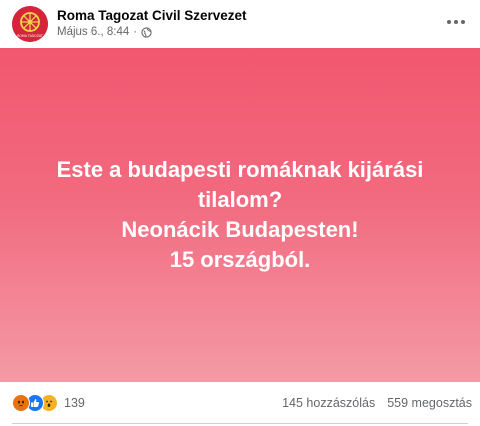  I want to click on avatar-caption: ROMA TAGOZAT, so click(30, 36).